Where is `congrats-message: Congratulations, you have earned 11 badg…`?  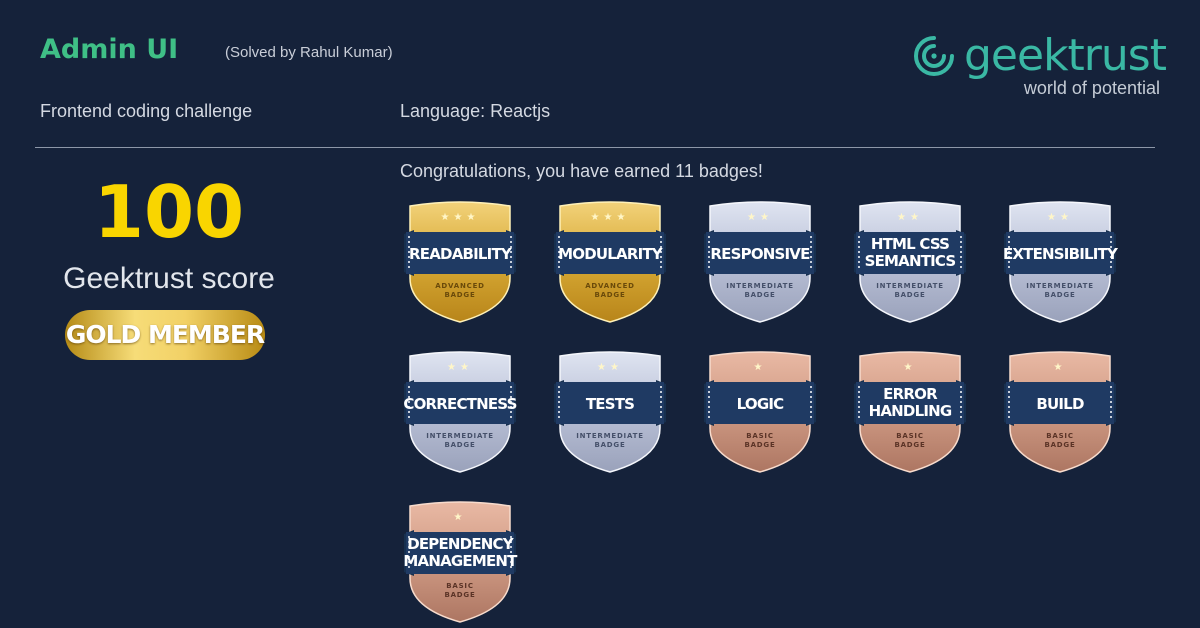
congrats-message: Congratulations, you have earned 11 badg… is located at coordinates (581, 171).